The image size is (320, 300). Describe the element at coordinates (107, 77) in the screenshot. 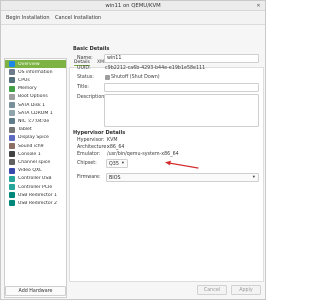

I see `shutoff-icon` at that location.